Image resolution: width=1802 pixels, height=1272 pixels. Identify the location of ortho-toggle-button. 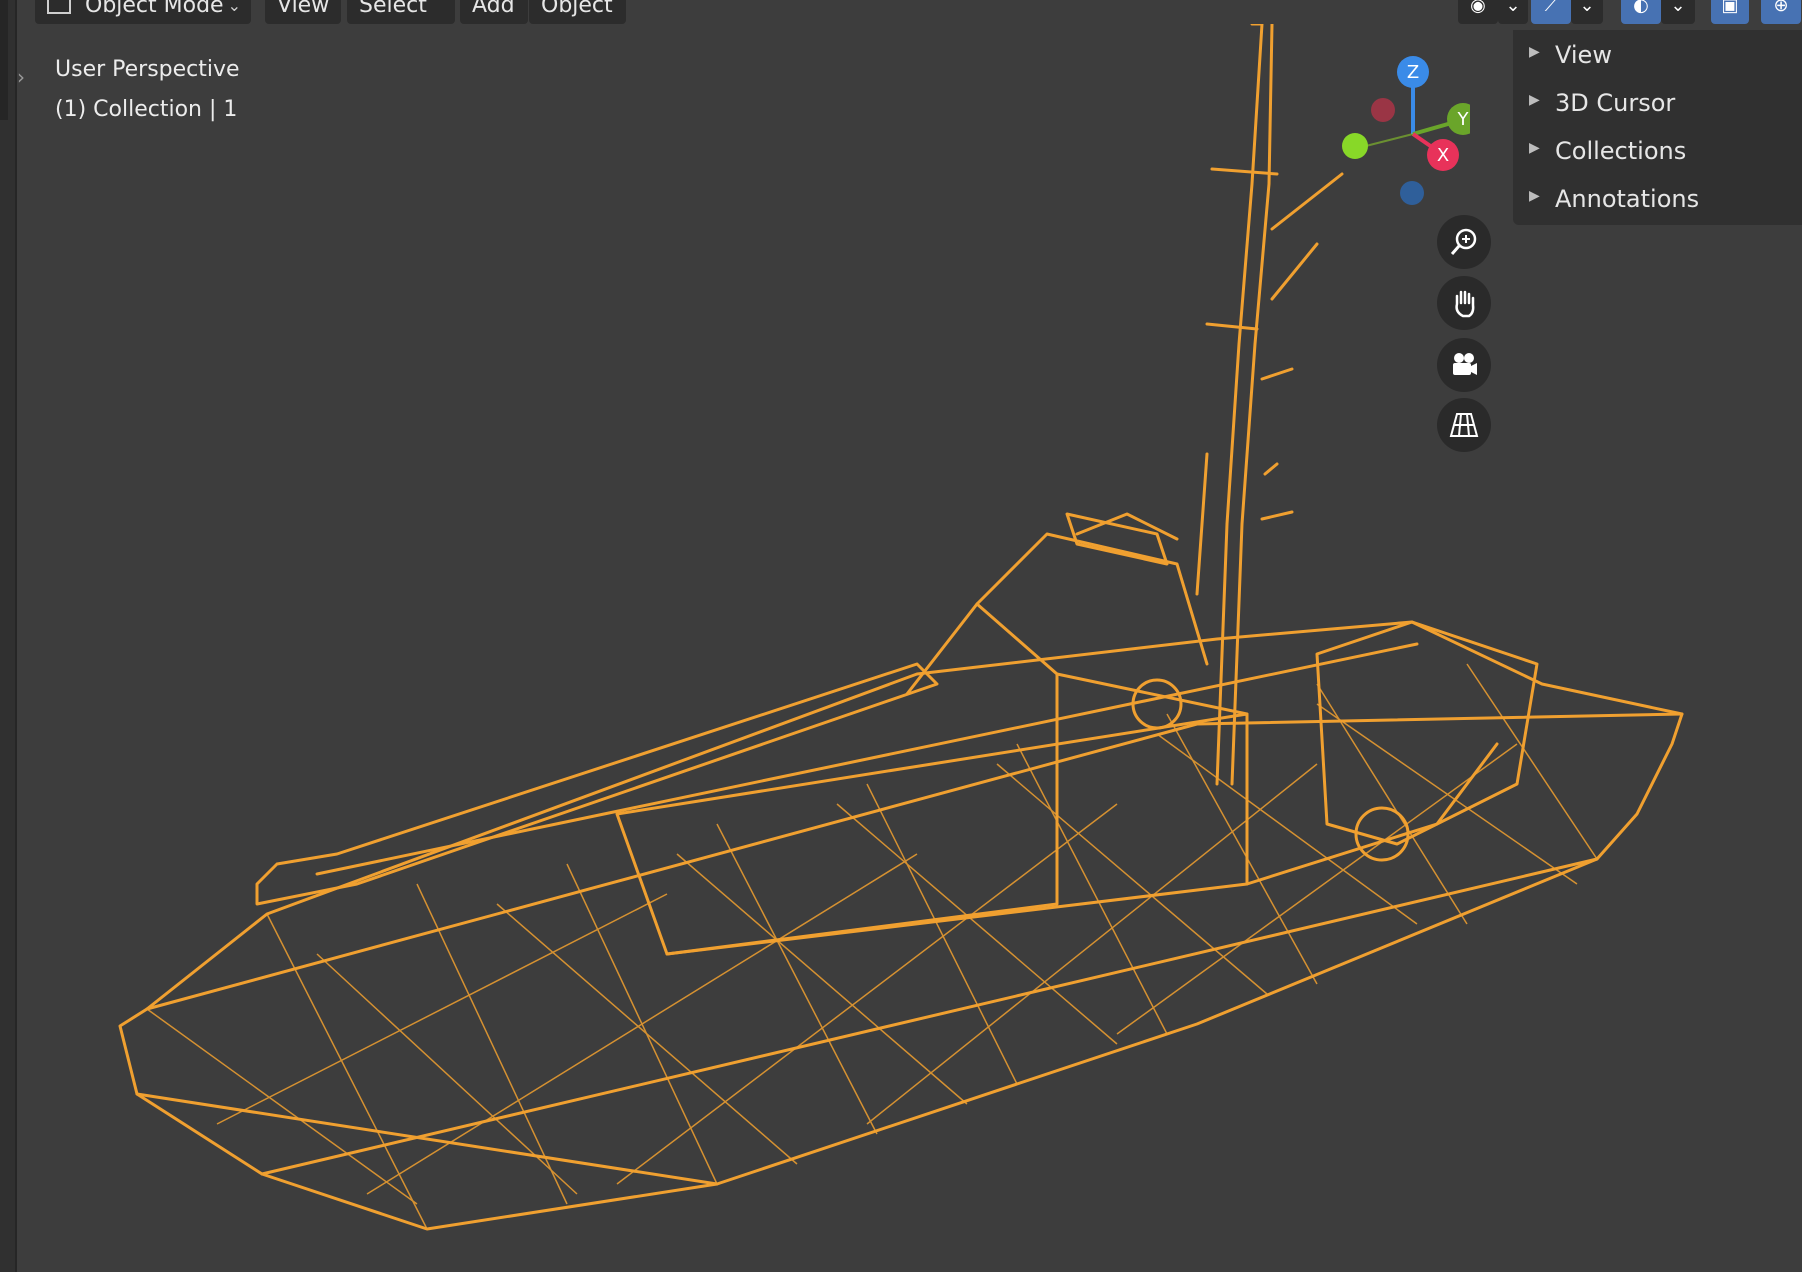
(1464, 425).